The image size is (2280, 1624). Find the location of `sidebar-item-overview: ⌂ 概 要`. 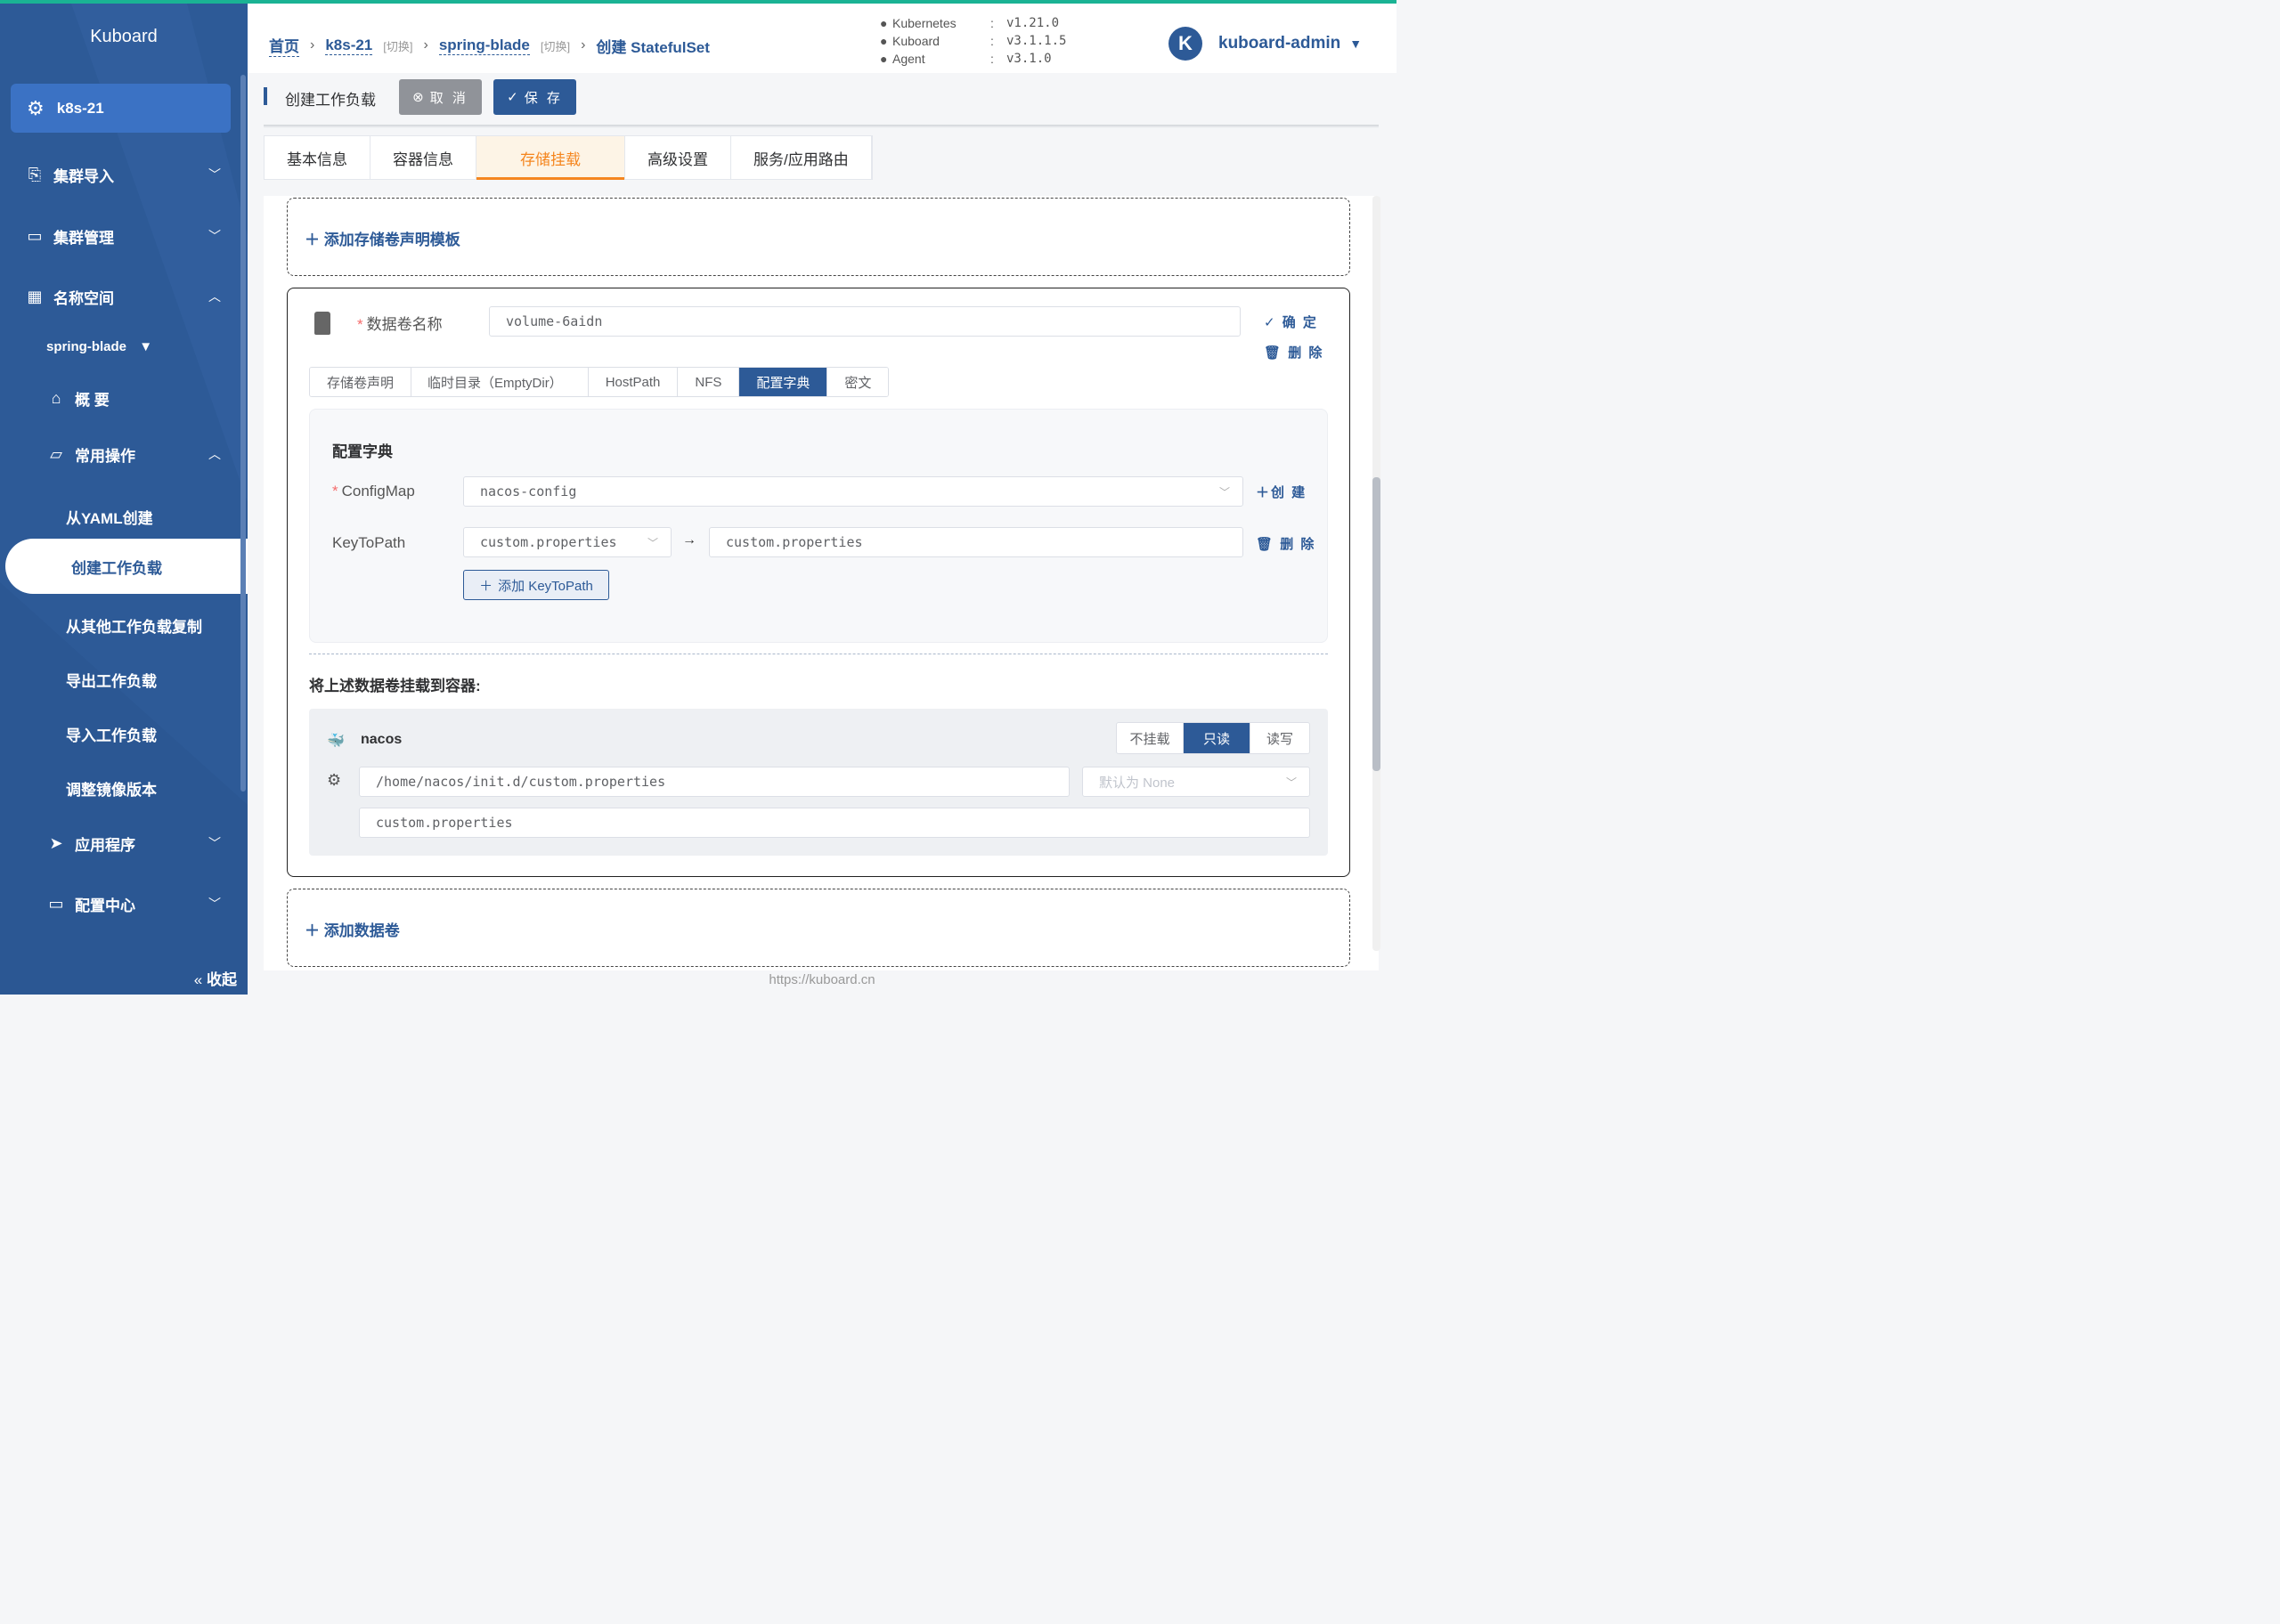

sidebar-item-overview: ⌂ 概 要 is located at coordinates (146, 398).